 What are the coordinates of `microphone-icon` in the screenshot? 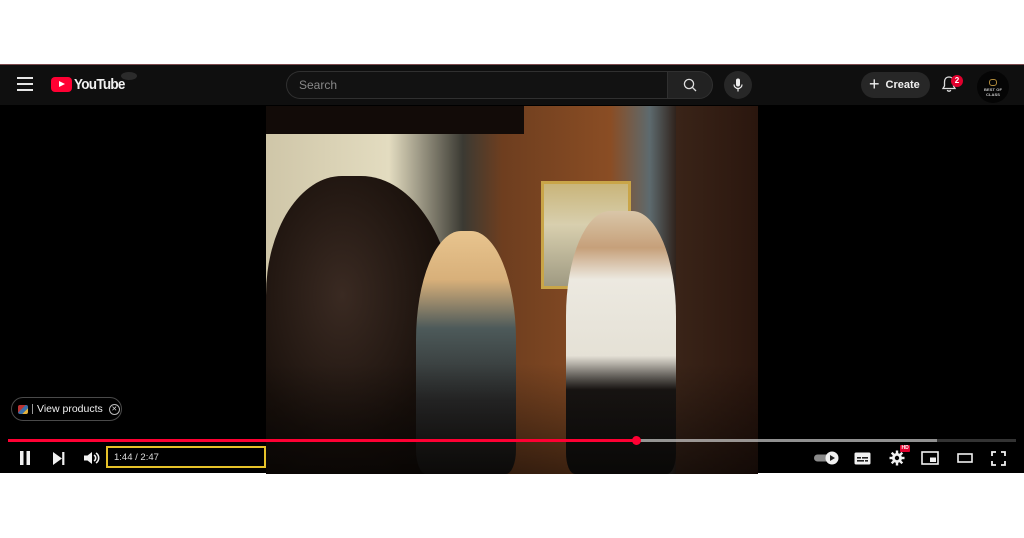 It's located at (738, 85).